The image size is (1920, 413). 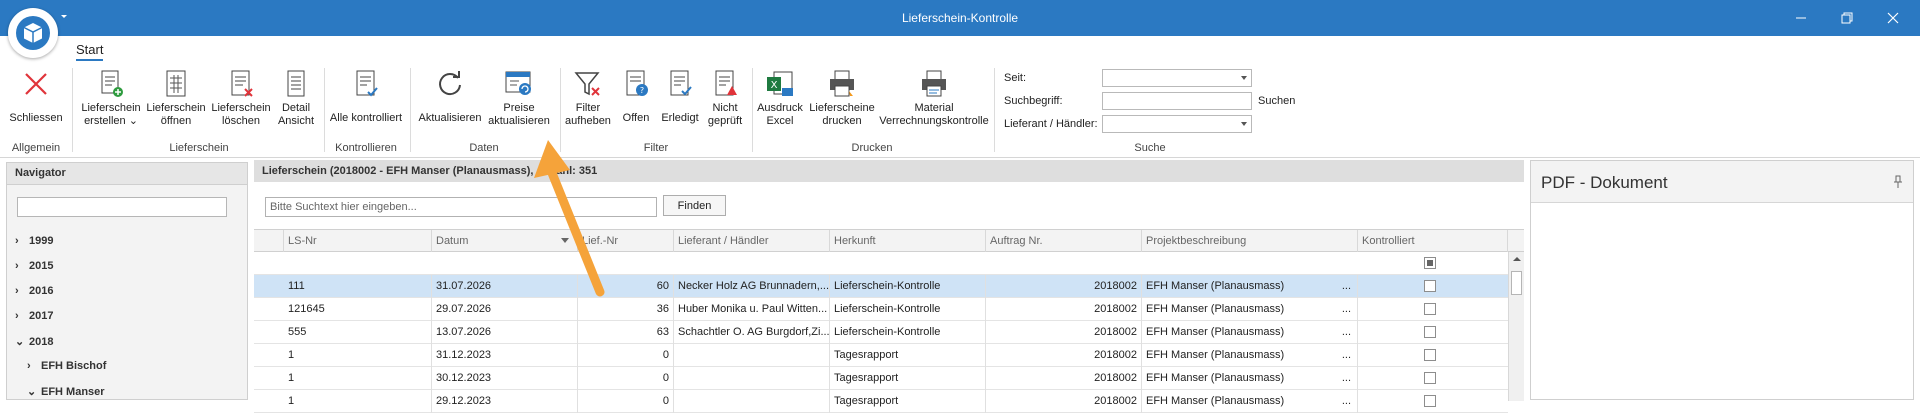 What do you see at coordinates (1250, 241) in the screenshot?
I see `column-header-projektbeschreibung: Projektbeschreibung` at bounding box center [1250, 241].